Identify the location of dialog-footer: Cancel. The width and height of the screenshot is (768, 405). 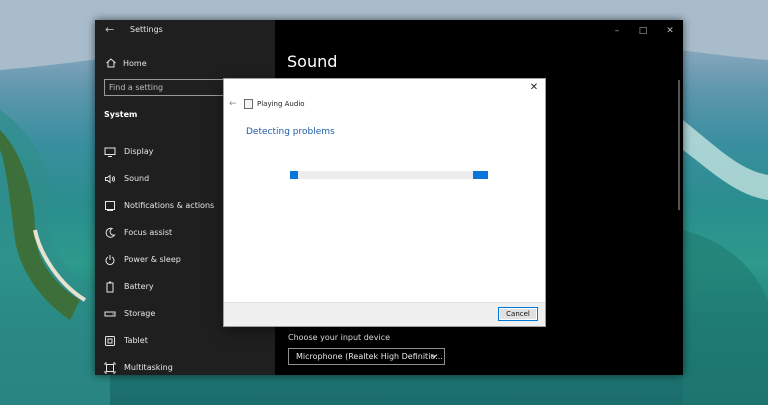
(384, 314).